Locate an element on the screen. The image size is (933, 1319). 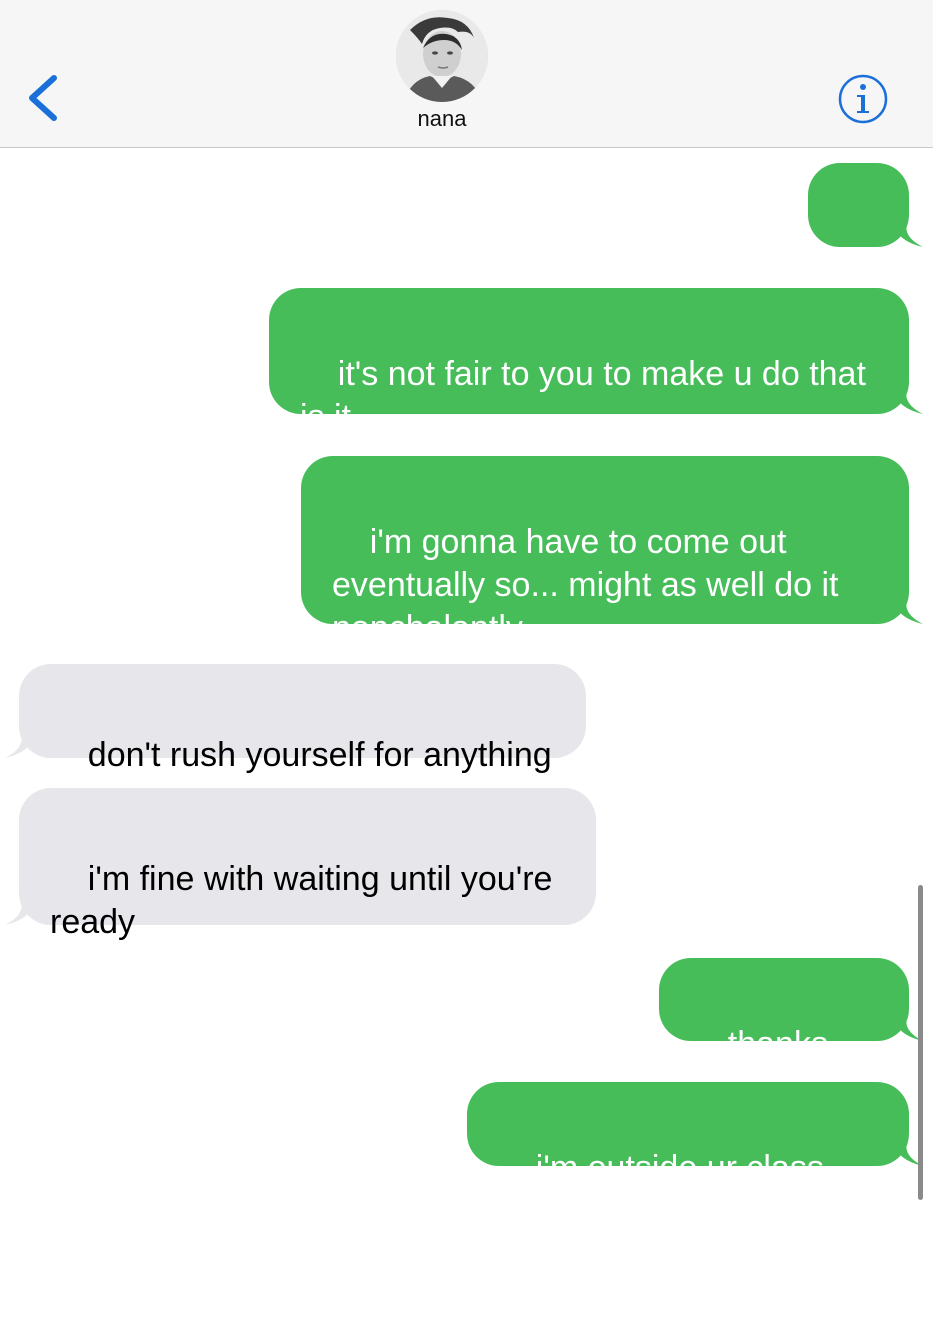
avatar-photo is located at coordinates (442, 56).